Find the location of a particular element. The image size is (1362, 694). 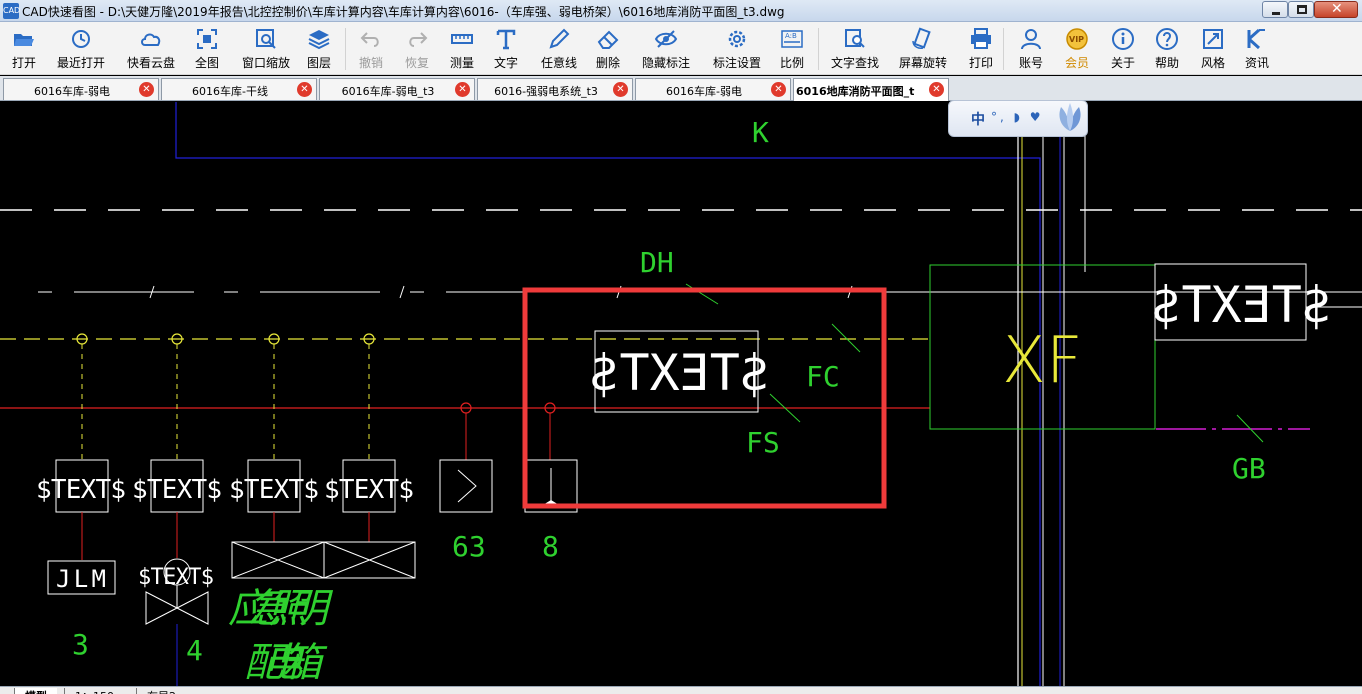

toolbar-button-zoom-window: 窗口缩放 is located at coordinates (266, 48).